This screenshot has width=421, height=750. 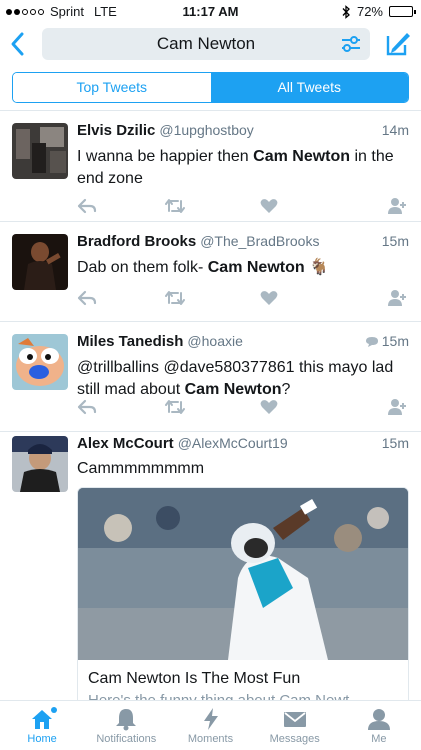 I want to click on lightning-icon, so click(x=210, y=719).